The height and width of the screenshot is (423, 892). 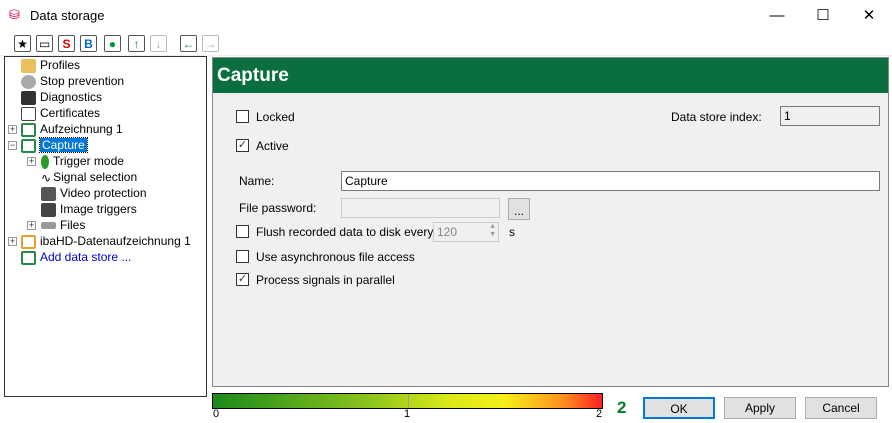 What do you see at coordinates (210, 43) in the screenshot?
I see `forward-icon: →` at bounding box center [210, 43].